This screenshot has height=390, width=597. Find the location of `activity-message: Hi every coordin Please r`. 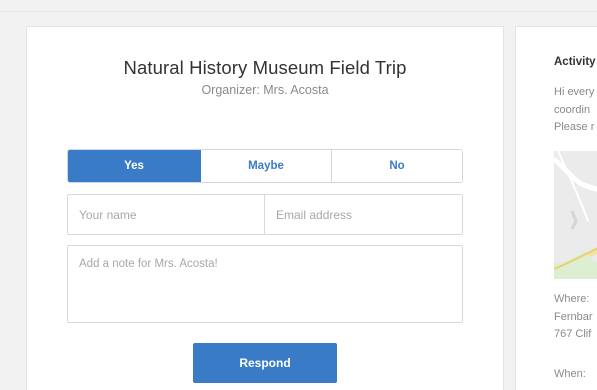

activity-message: Hi every coordin Please r is located at coordinates (574, 110).